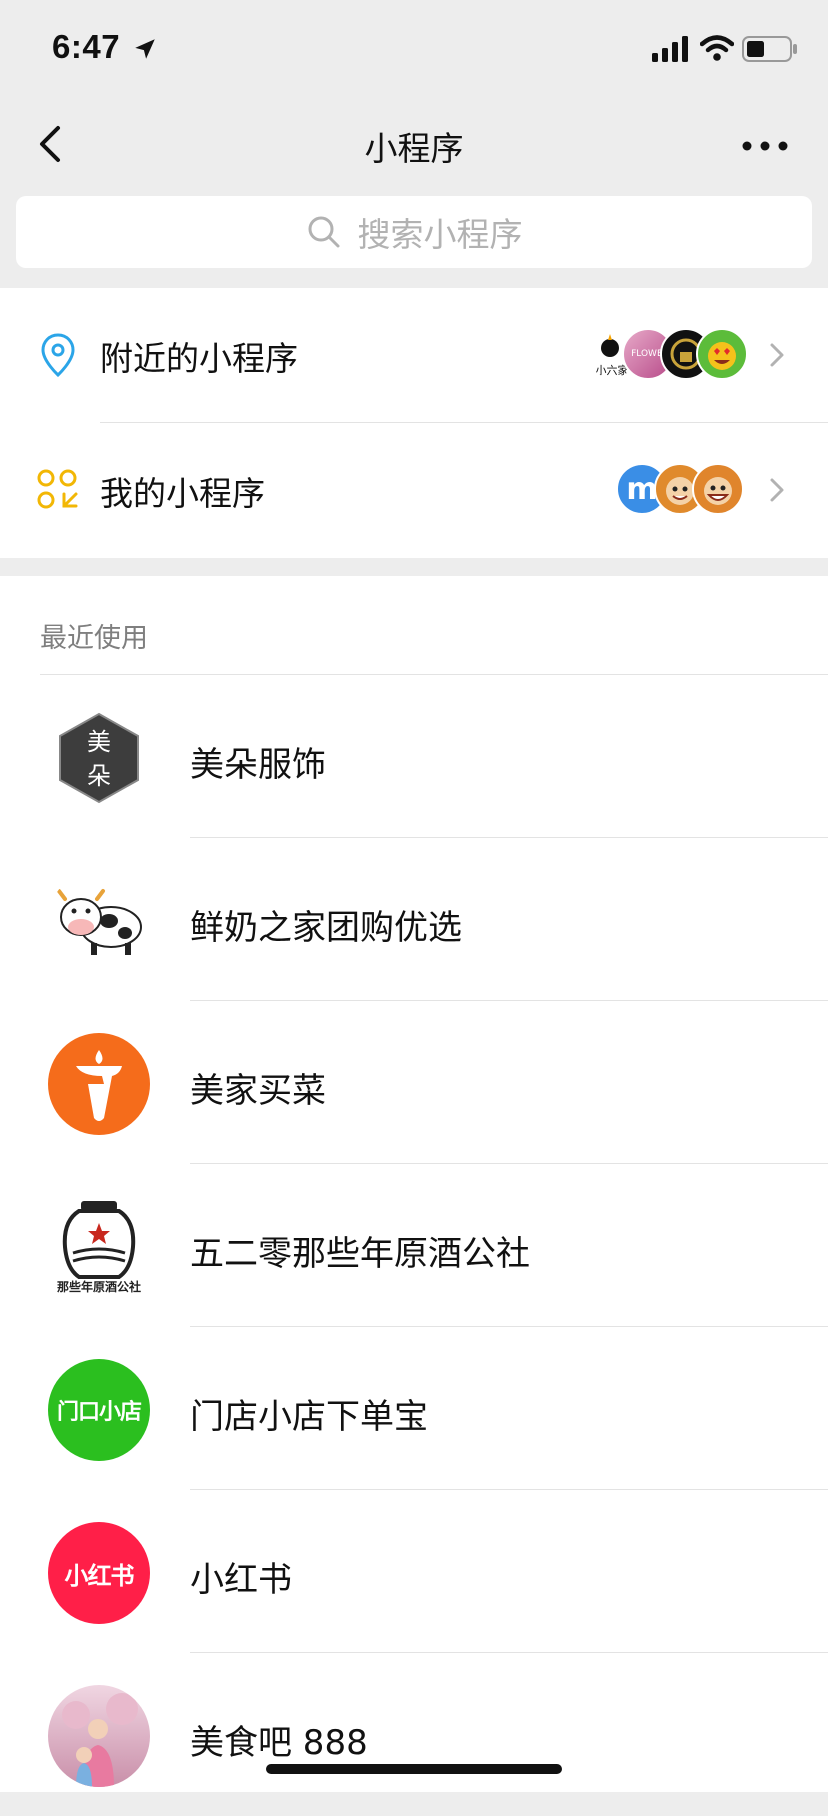 Image resolution: width=828 pixels, height=1816 pixels. What do you see at coordinates (258, 765) in the screenshot?
I see `app-name: 美朵服饰` at bounding box center [258, 765].